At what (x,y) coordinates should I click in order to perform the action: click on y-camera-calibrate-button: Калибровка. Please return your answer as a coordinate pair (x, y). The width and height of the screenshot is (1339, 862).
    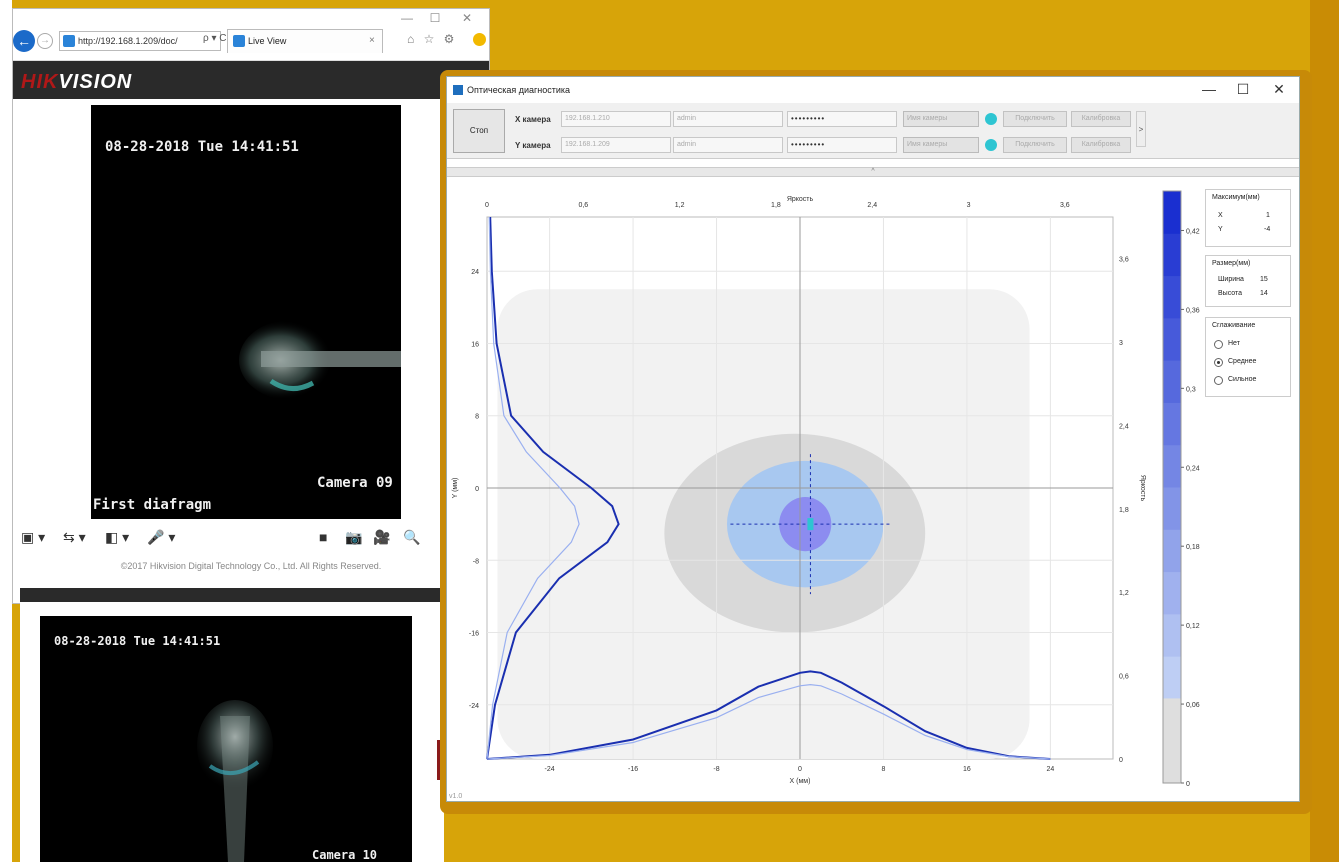
    Looking at the image, I should click on (1101, 145).